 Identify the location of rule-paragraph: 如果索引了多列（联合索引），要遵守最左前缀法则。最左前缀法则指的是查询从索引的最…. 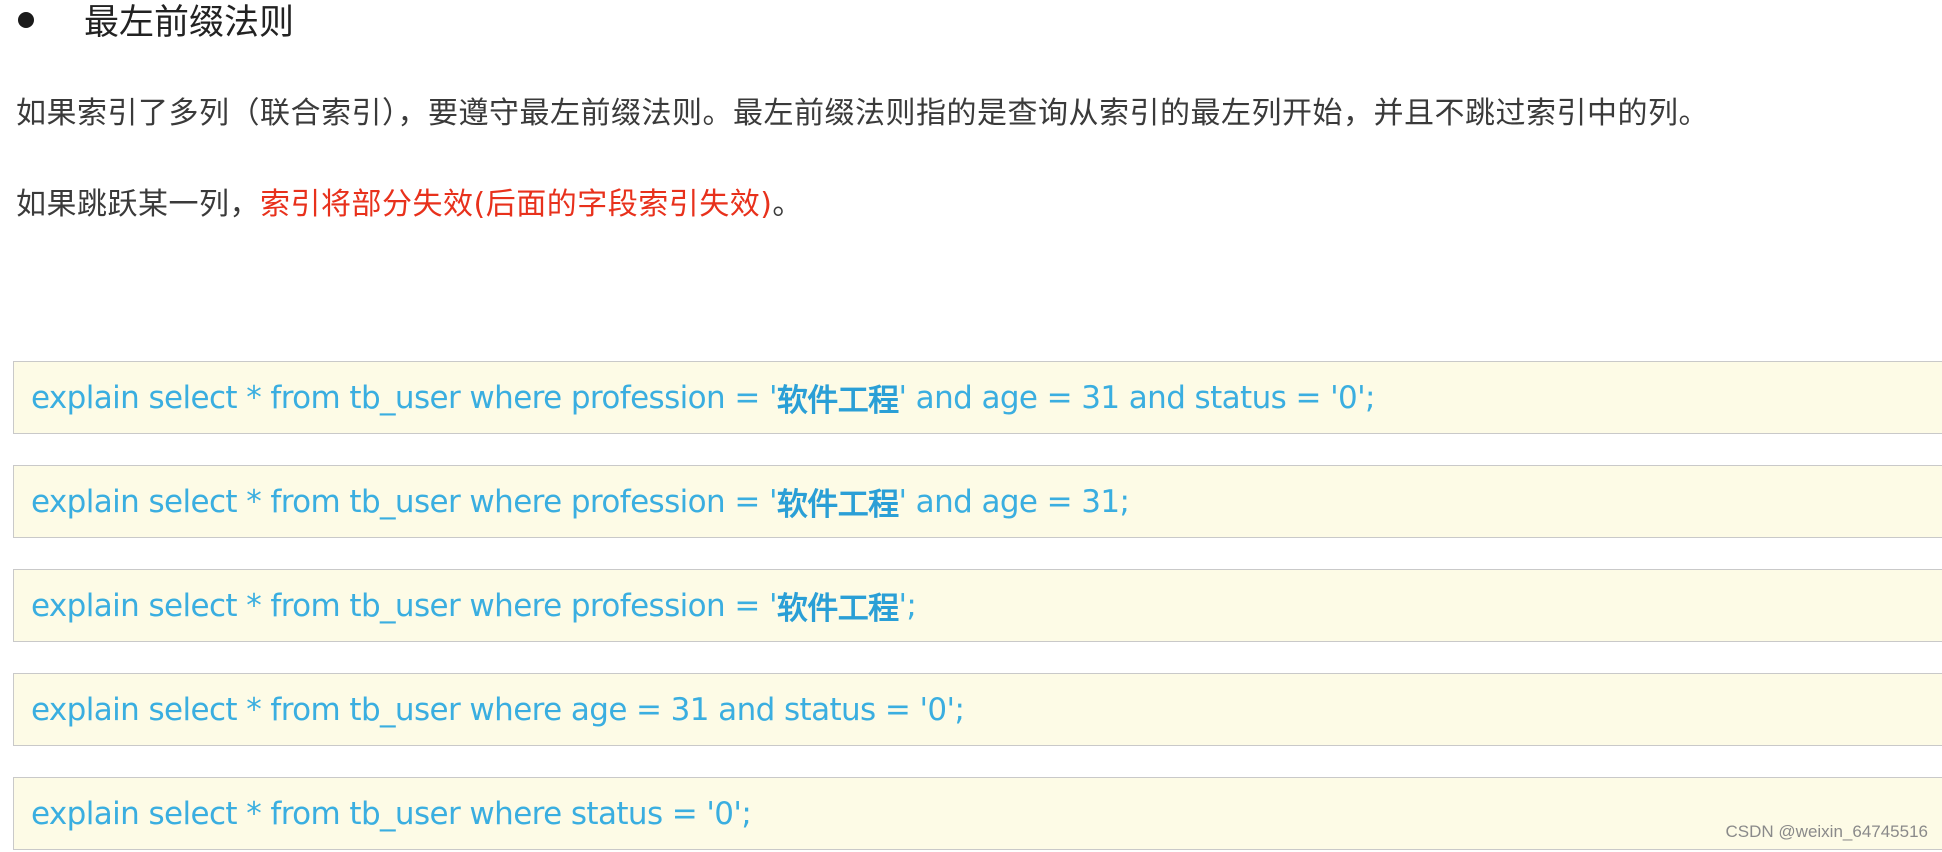
(862, 113).